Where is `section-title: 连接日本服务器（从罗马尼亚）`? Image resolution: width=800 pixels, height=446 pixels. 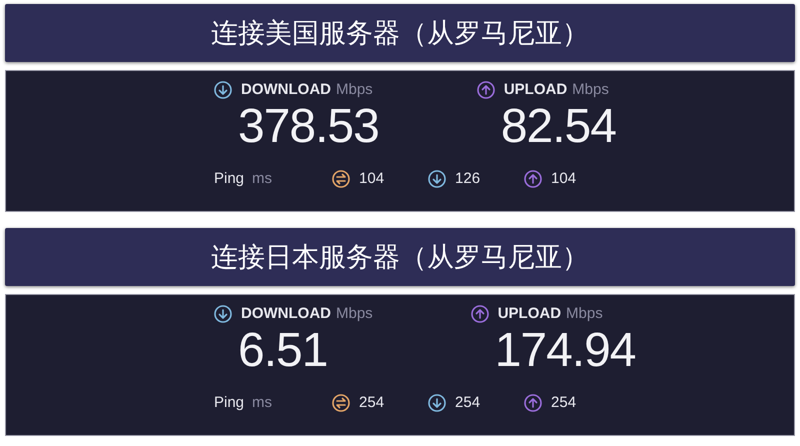 section-title: 连接日本服务器（从罗马尼亚） is located at coordinates (400, 257).